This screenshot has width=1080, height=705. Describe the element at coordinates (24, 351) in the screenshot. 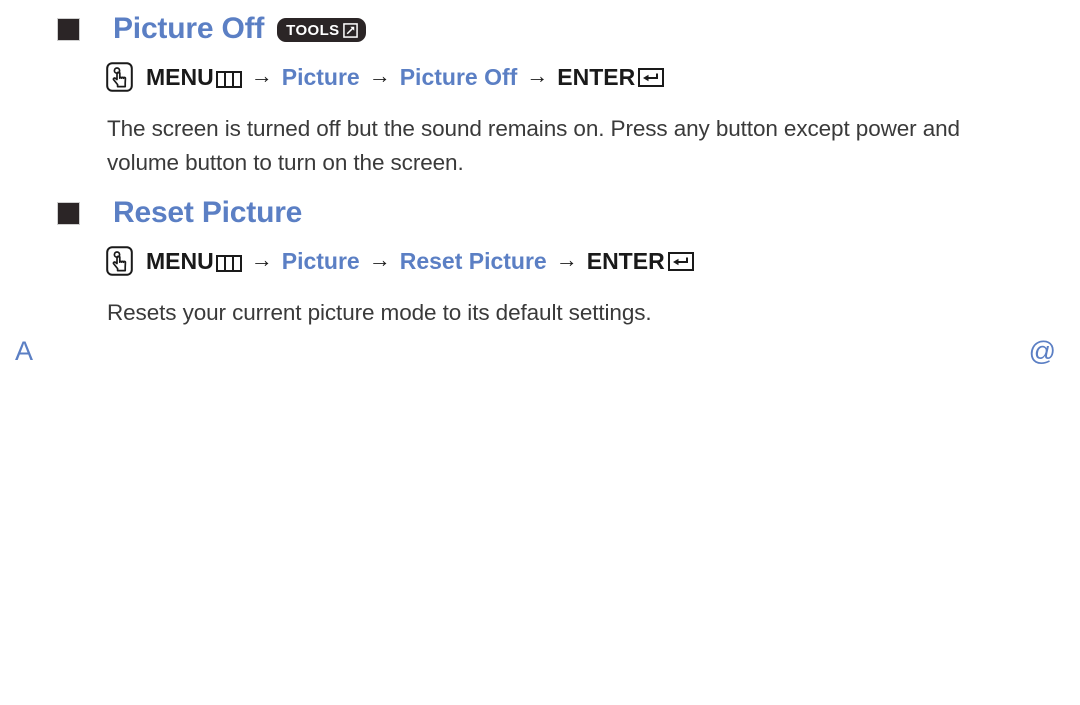

I see `page-marker-left: A` at that location.